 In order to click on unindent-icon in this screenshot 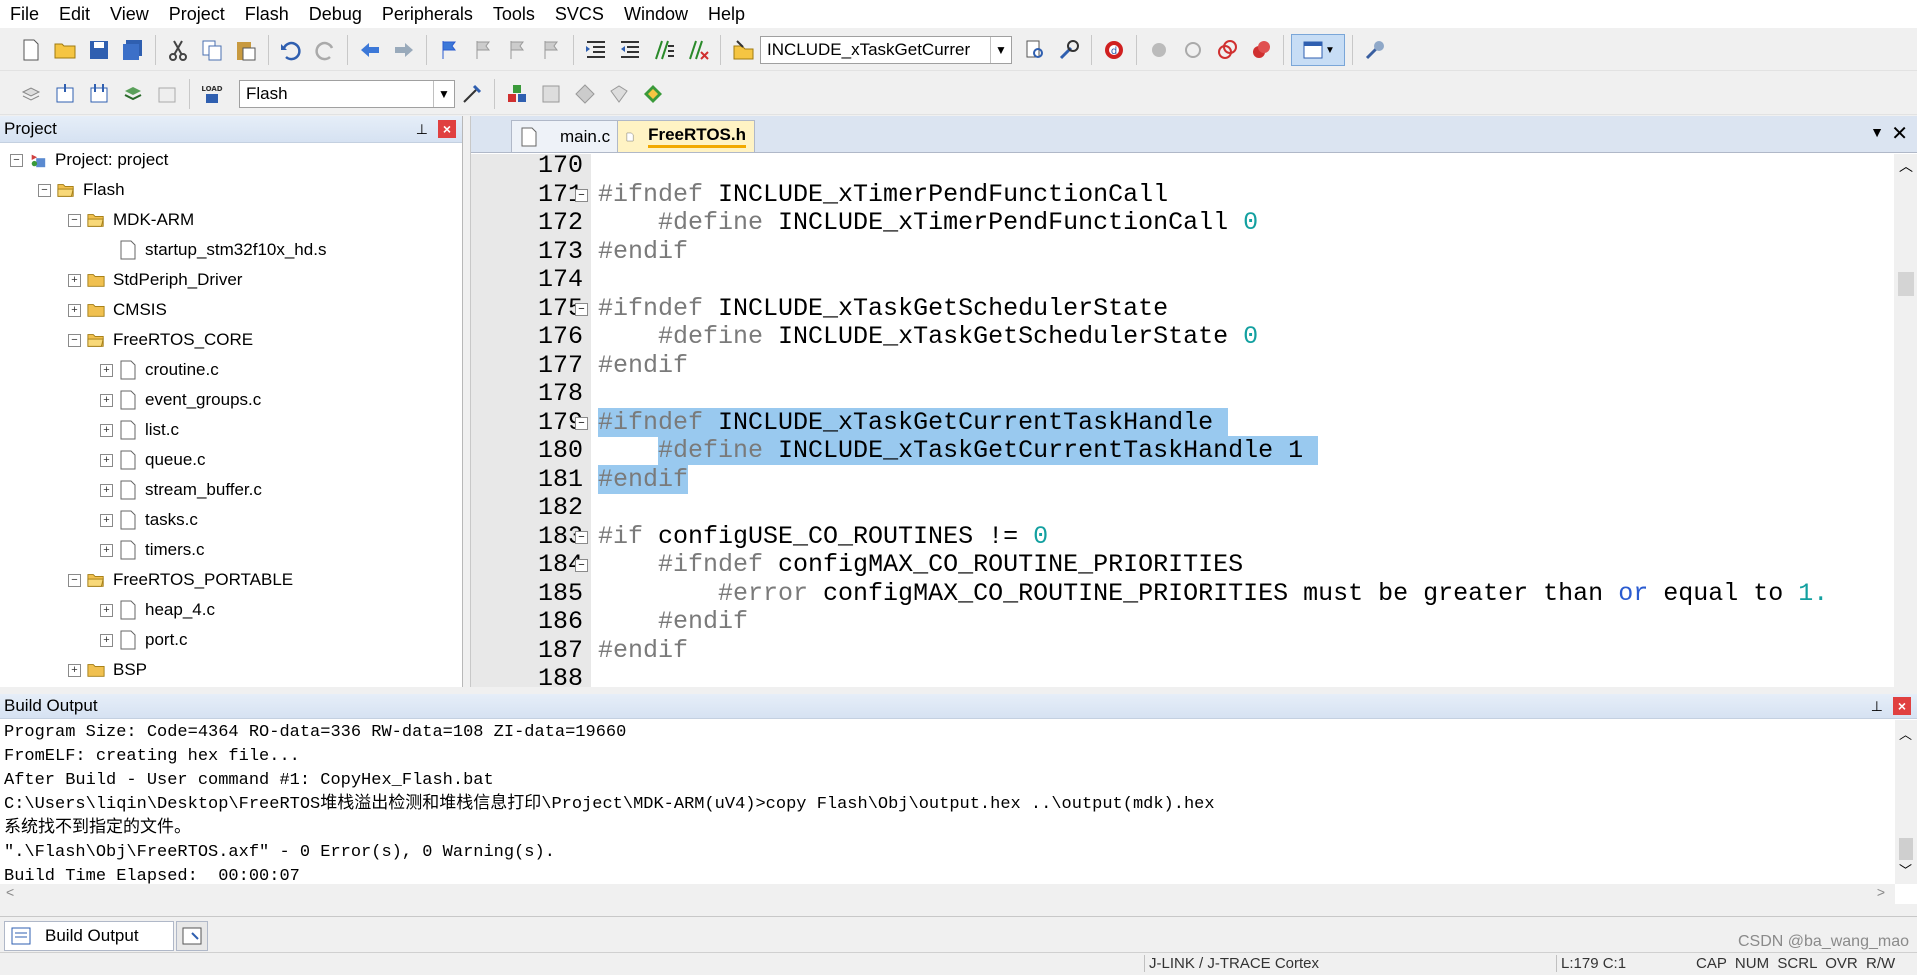, I will do `click(630, 50)`.